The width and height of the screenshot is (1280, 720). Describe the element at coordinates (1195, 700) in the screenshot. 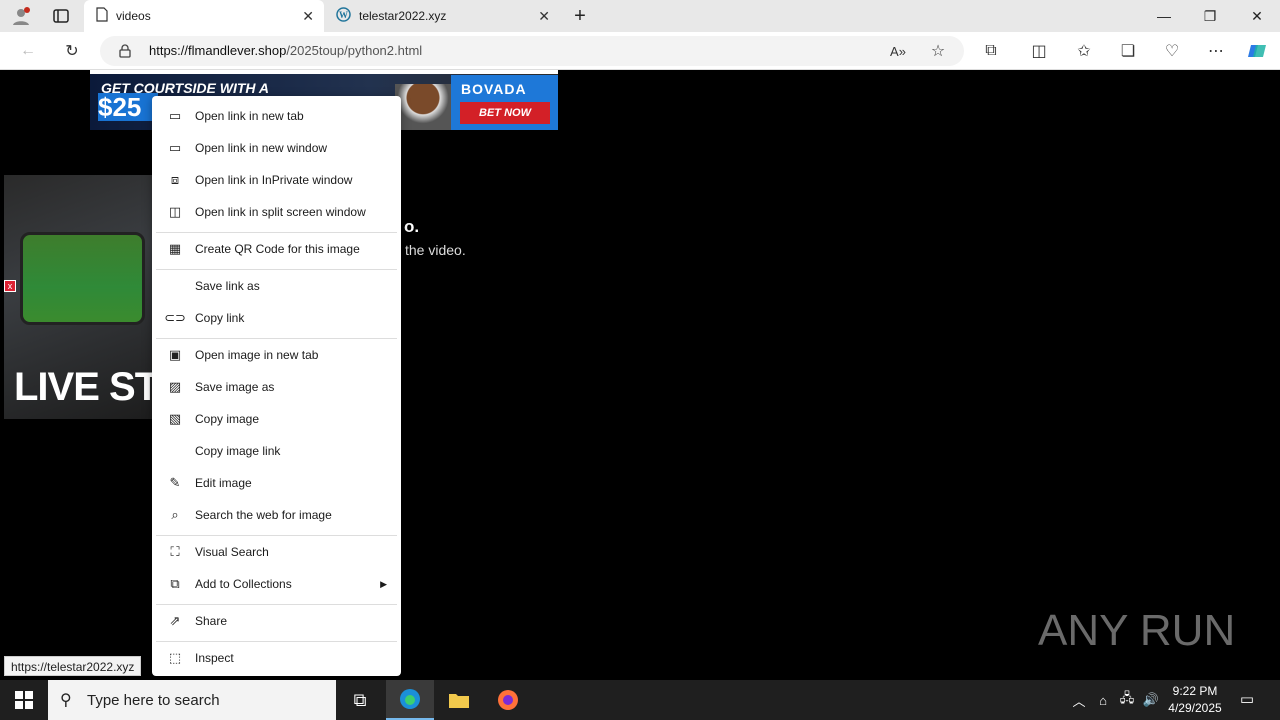

I see `taskbar-clock: 9:22 PM 4/29/2025` at that location.